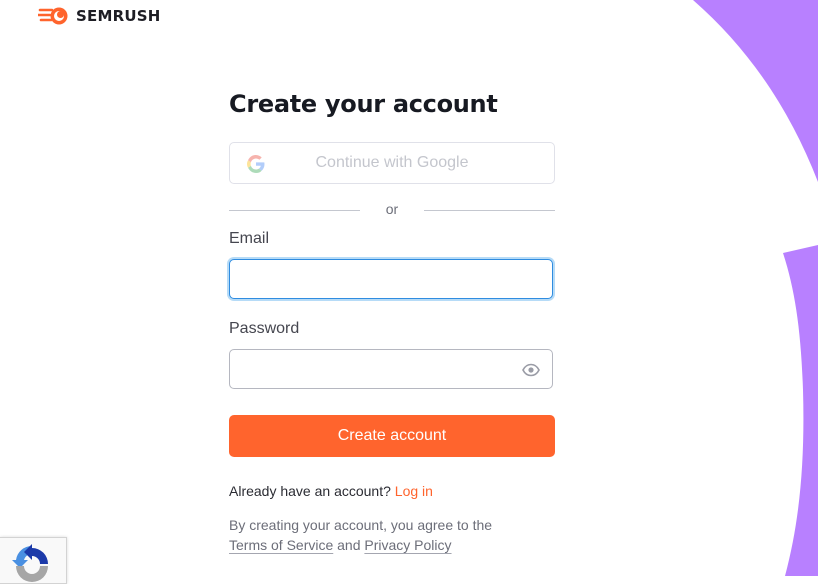 The image size is (818, 584). I want to click on purple-shape-bottom, so click(800, 410).